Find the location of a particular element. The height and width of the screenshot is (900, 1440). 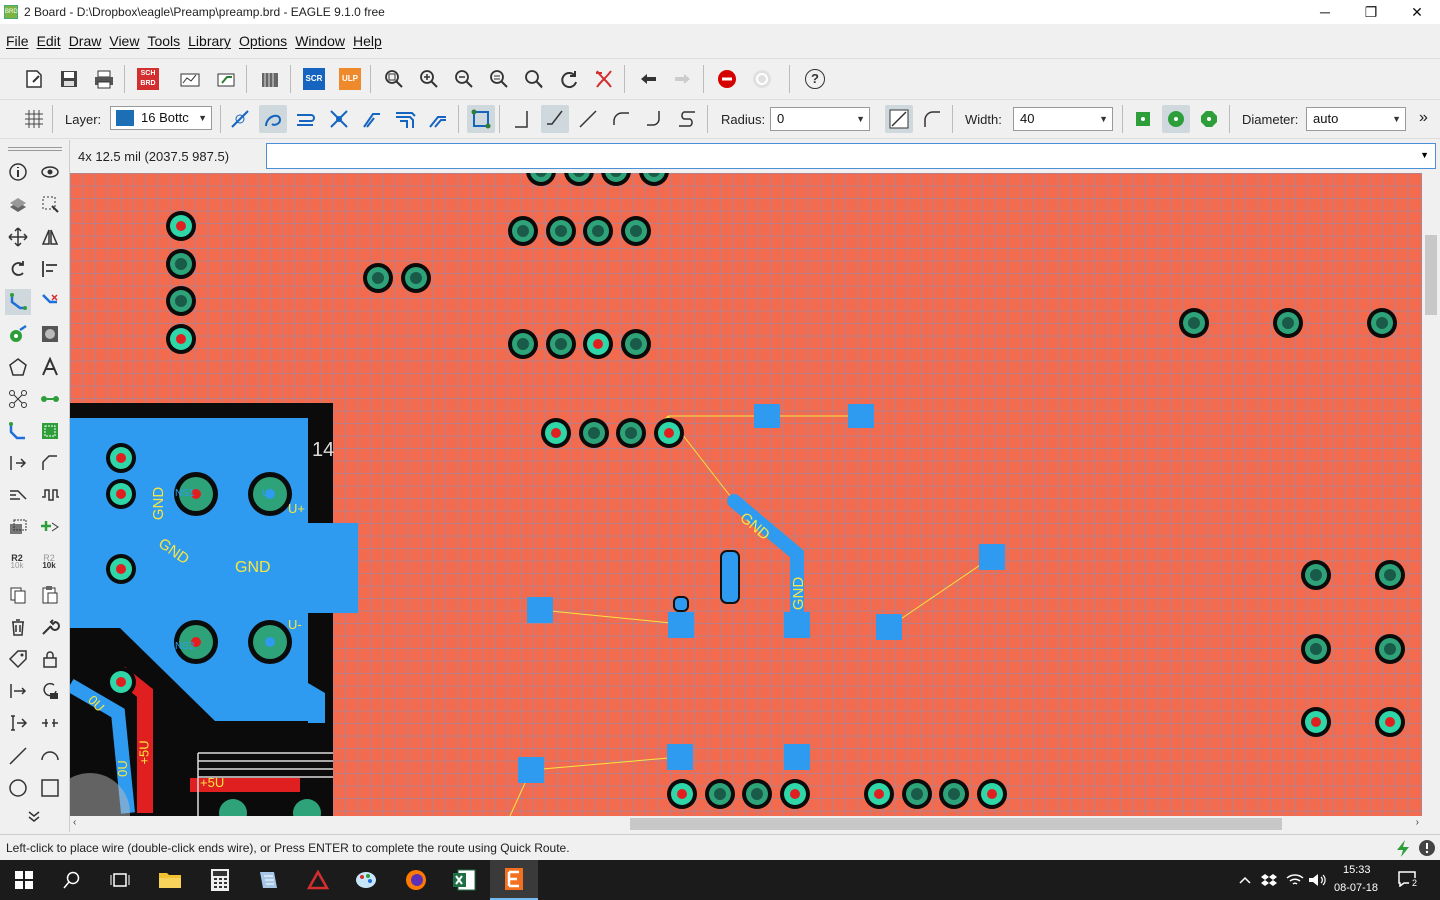

bend-freehand-button is located at coordinates (687, 119).